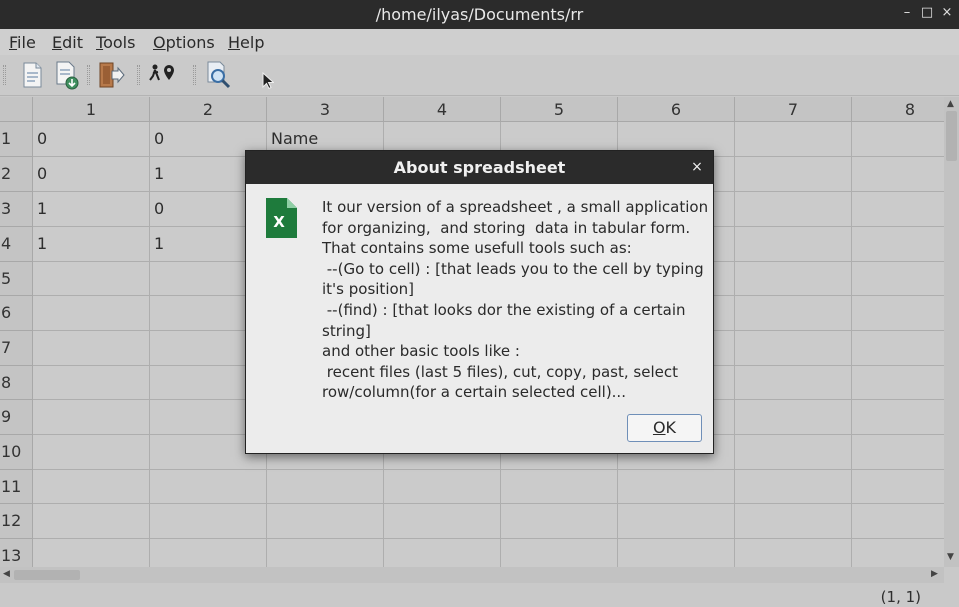 This screenshot has height=607, width=959. I want to click on vertical-scroll-thumb, so click(951, 136).